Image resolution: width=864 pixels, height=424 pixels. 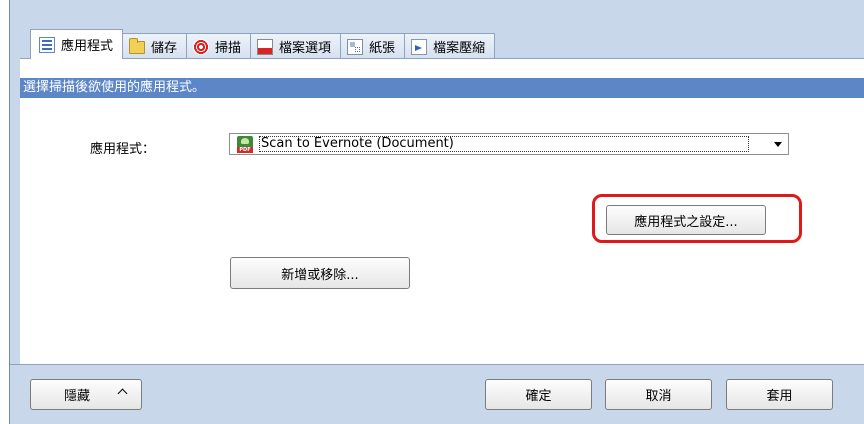 What do you see at coordinates (123, 149) in the screenshot?
I see `application-label: 應用程式：` at bounding box center [123, 149].